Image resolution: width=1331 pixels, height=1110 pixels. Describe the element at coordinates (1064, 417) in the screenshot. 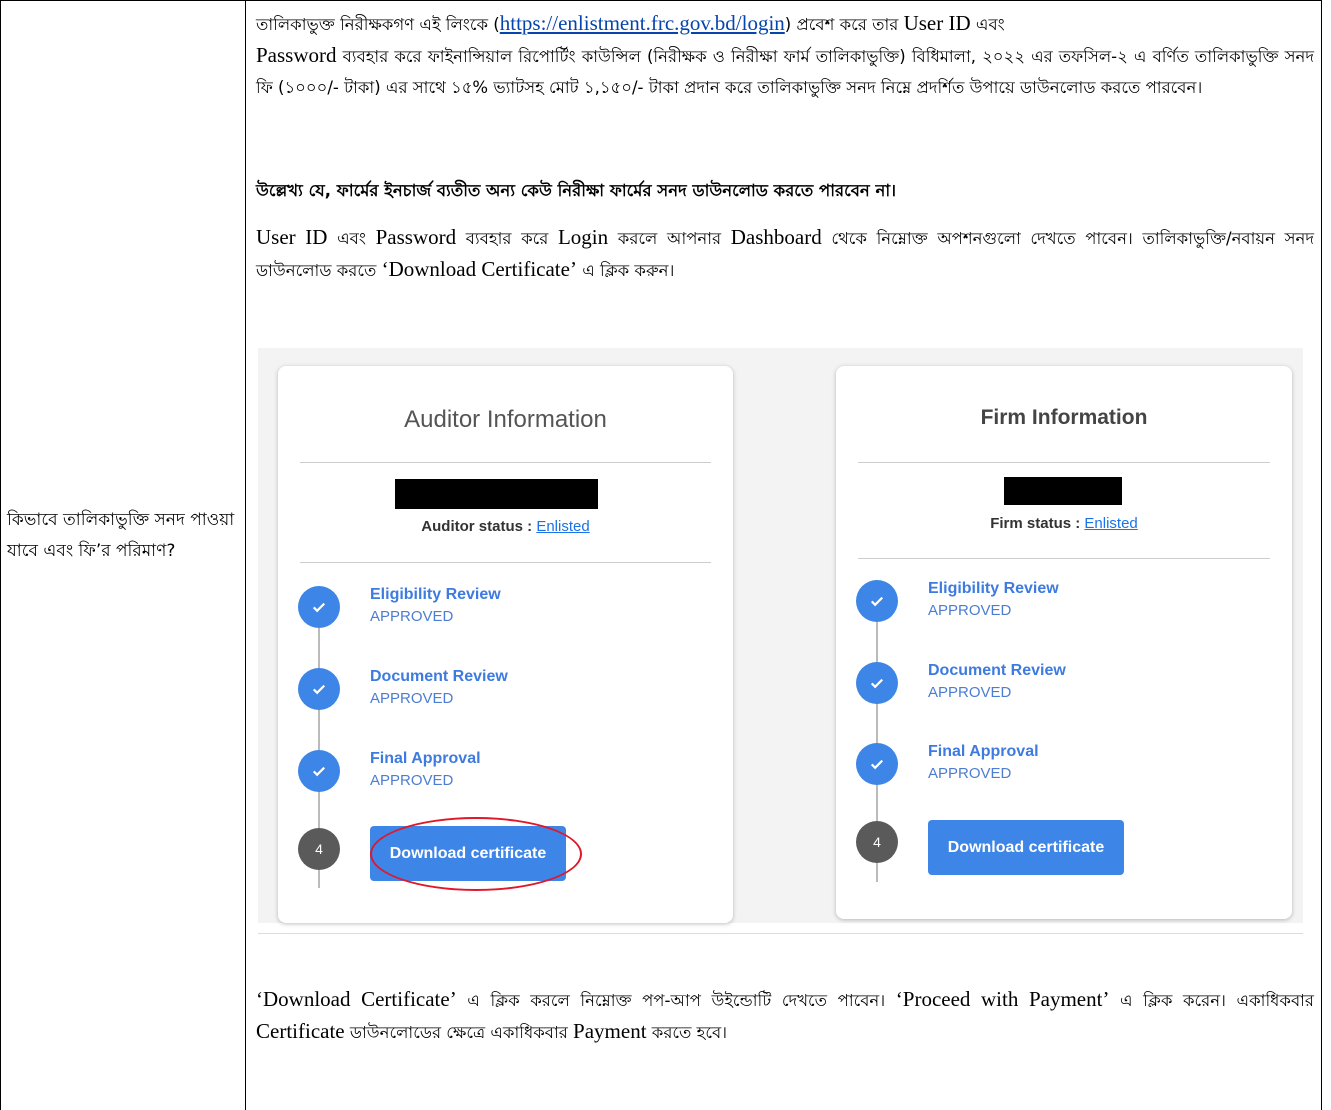

I see `firm-card-title: Firm Information` at that location.